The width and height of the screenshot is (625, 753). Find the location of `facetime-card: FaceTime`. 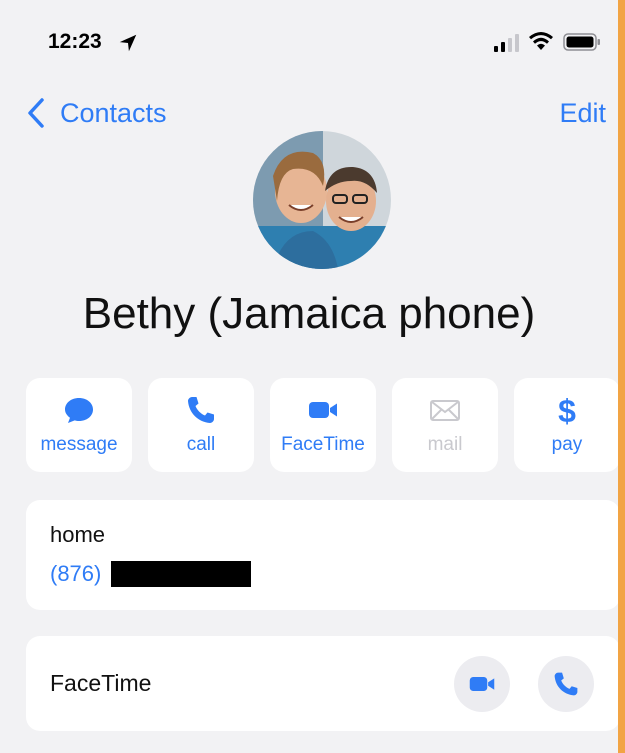

facetime-card: FaceTime is located at coordinates (322, 683).